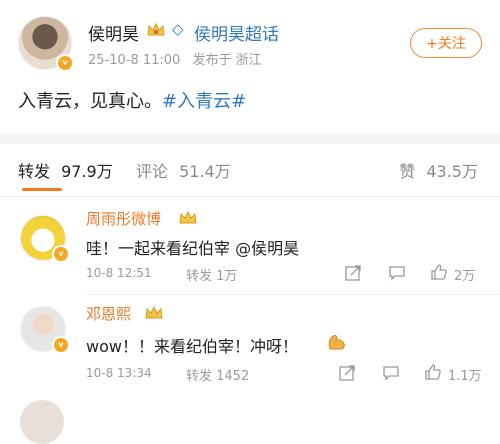 This screenshot has width=500, height=444. What do you see at coordinates (236, 32) in the screenshot?
I see `super-topic-link: 侯明昊超话` at bounding box center [236, 32].